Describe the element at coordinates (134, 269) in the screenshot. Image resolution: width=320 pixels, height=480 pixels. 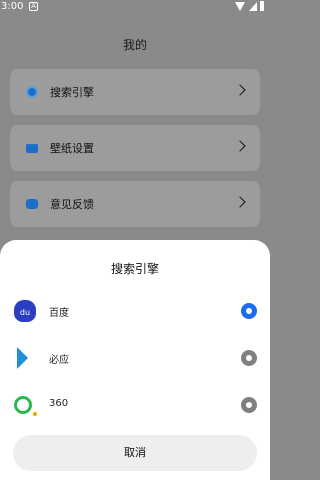
I see `sheet-title: 搜索引擎` at that location.